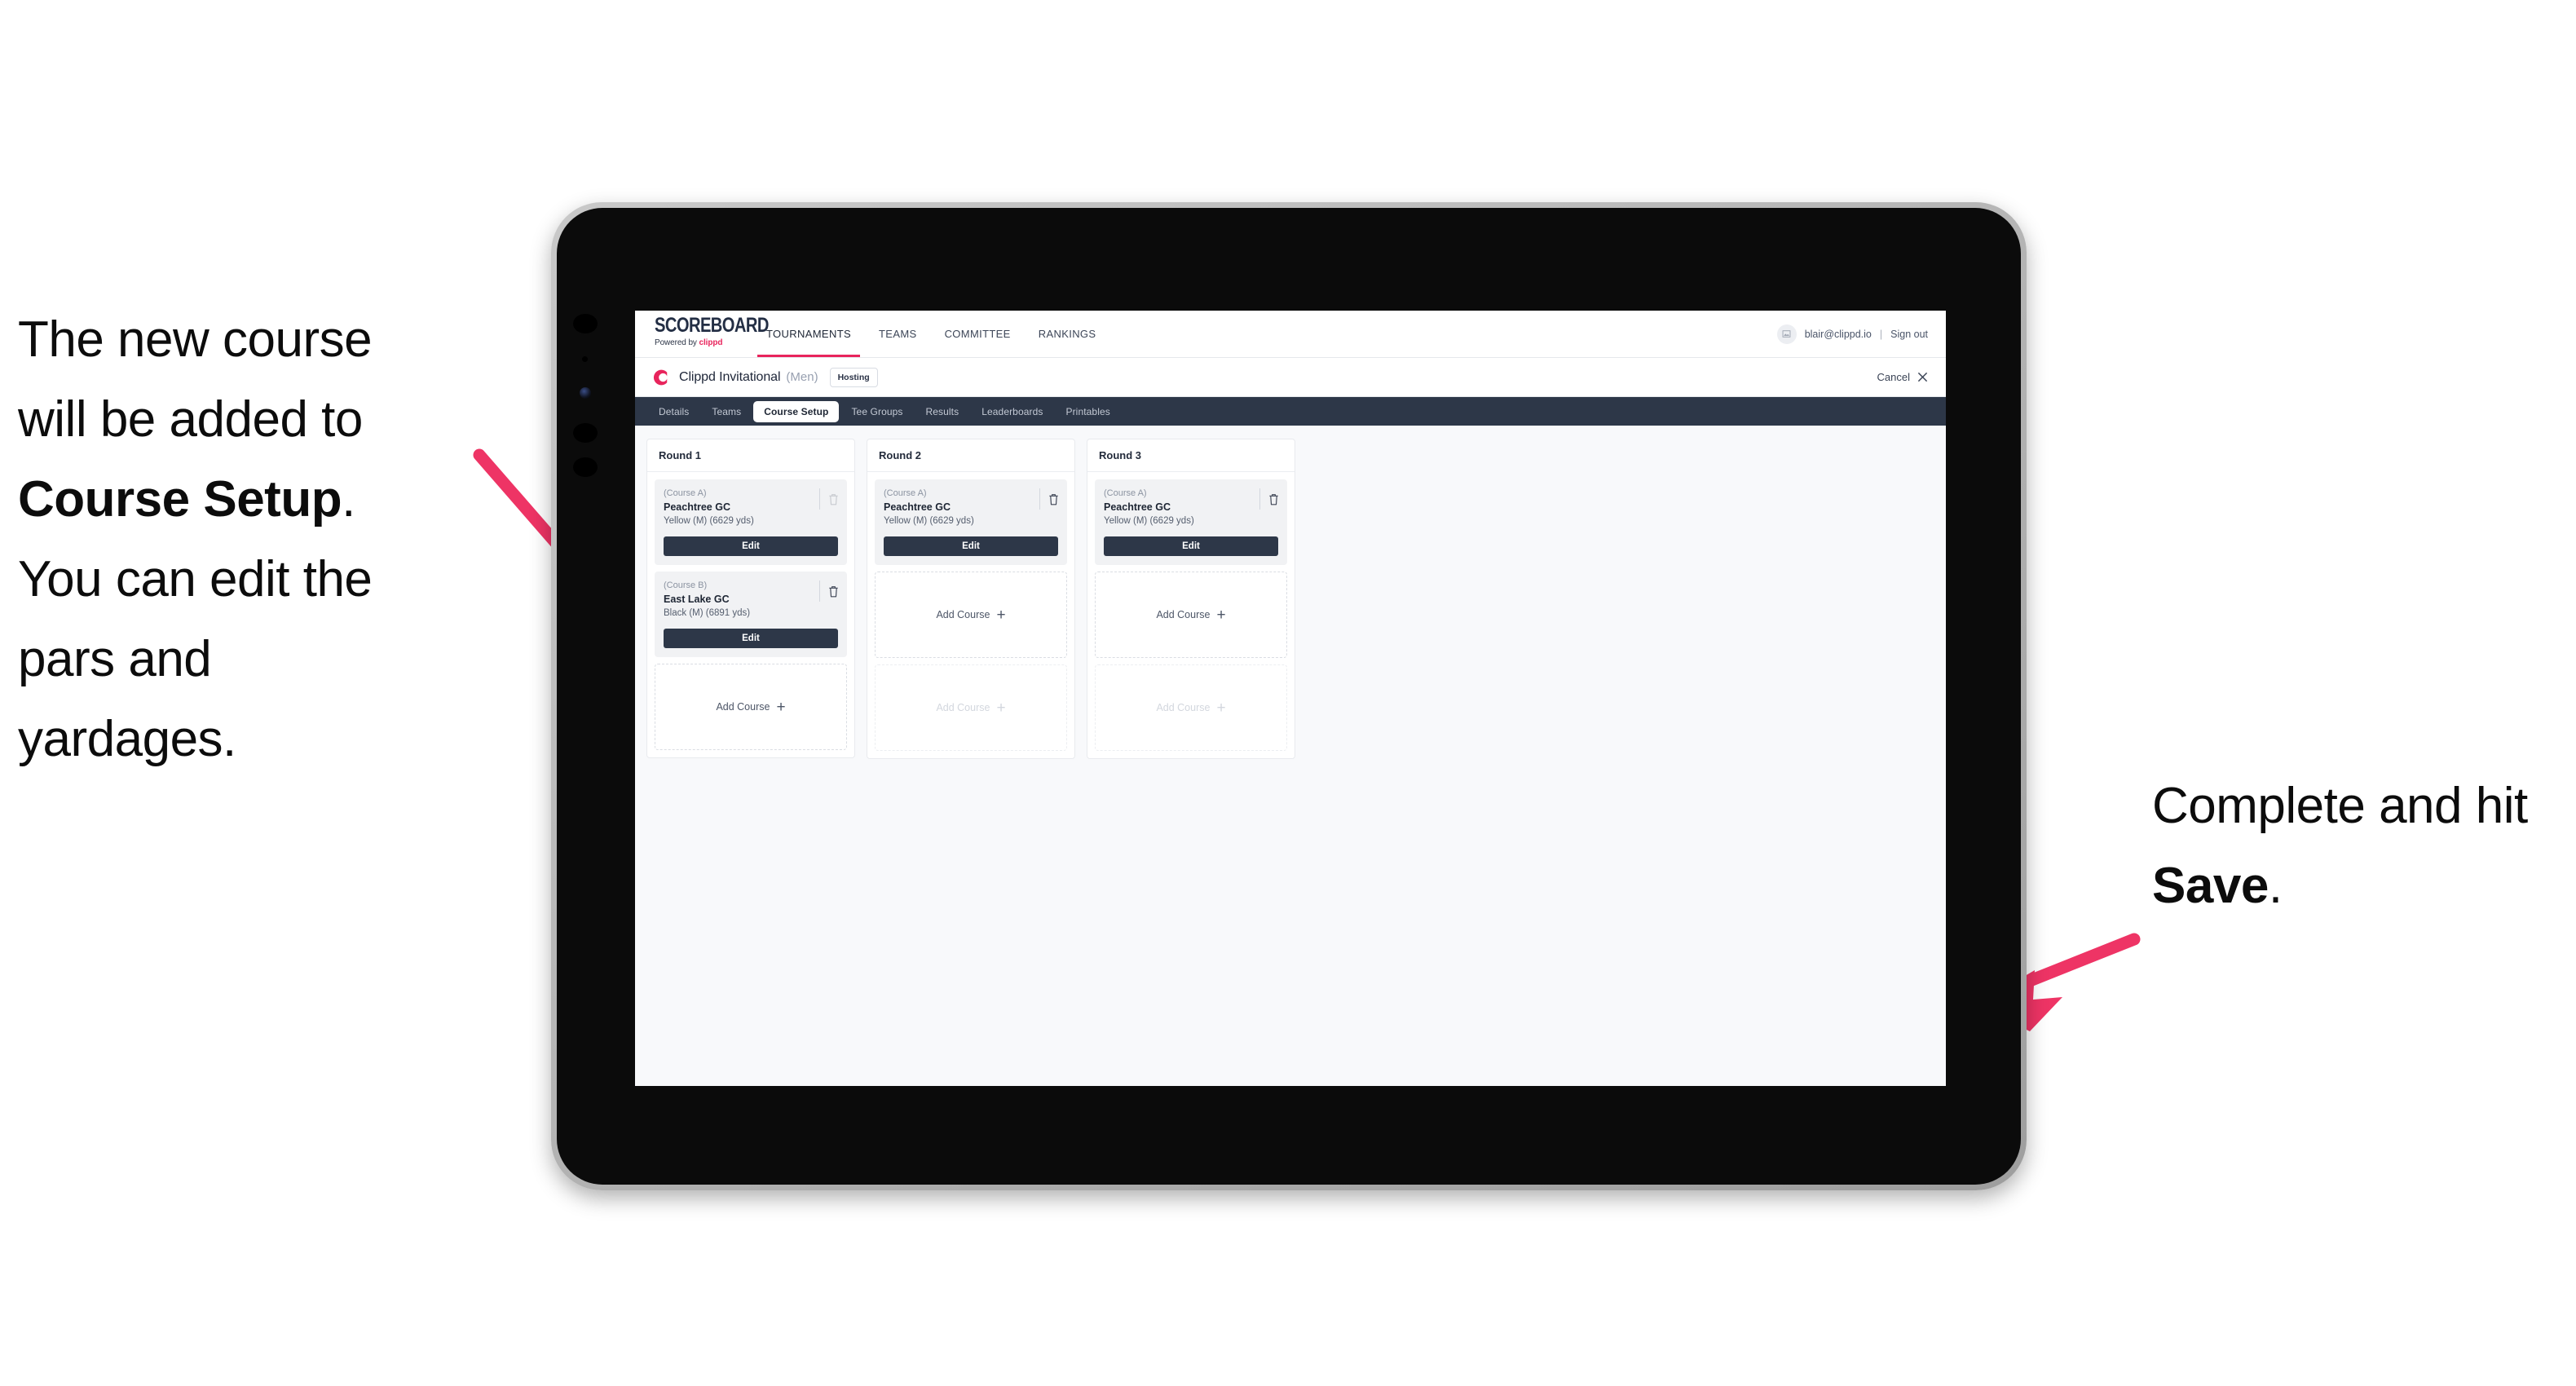 Image resolution: width=2576 pixels, height=1386 pixels. What do you see at coordinates (660, 377) in the screenshot?
I see `clippd-c-logo-icon` at bounding box center [660, 377].